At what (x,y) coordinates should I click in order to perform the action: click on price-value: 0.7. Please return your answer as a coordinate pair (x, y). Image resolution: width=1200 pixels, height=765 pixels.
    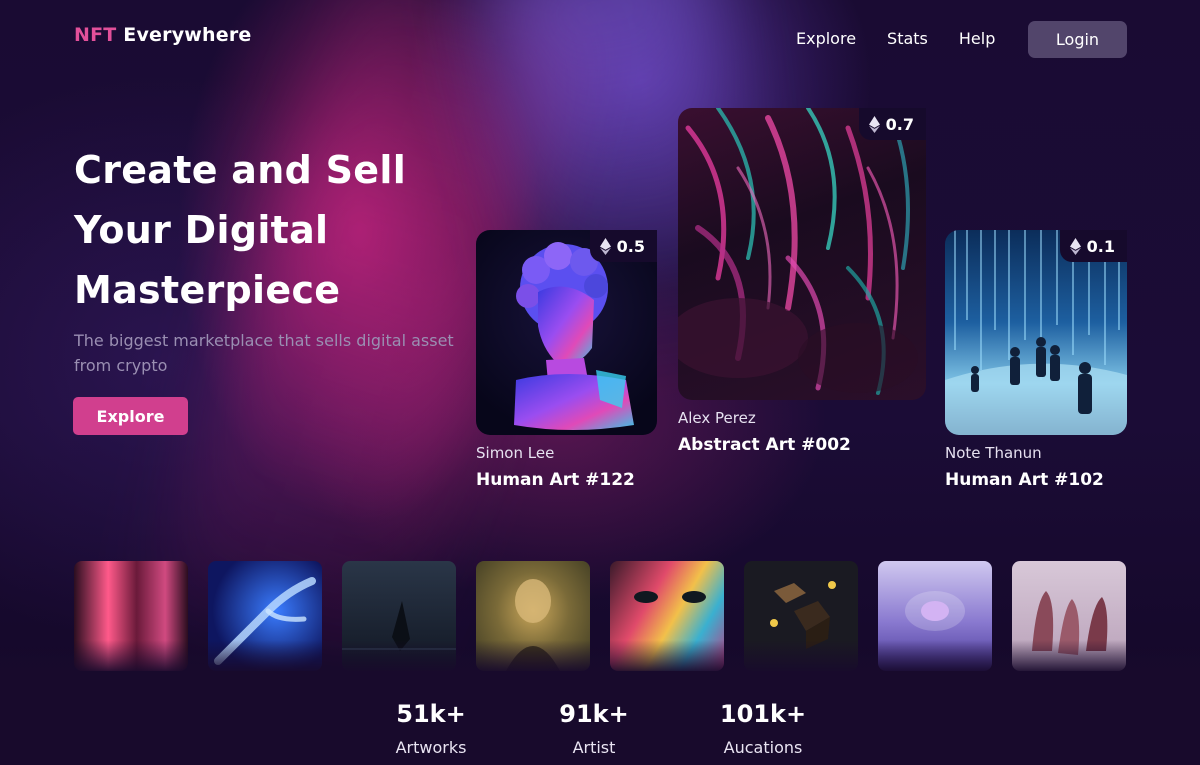
    Looking at the image, I should click on (899, 124).